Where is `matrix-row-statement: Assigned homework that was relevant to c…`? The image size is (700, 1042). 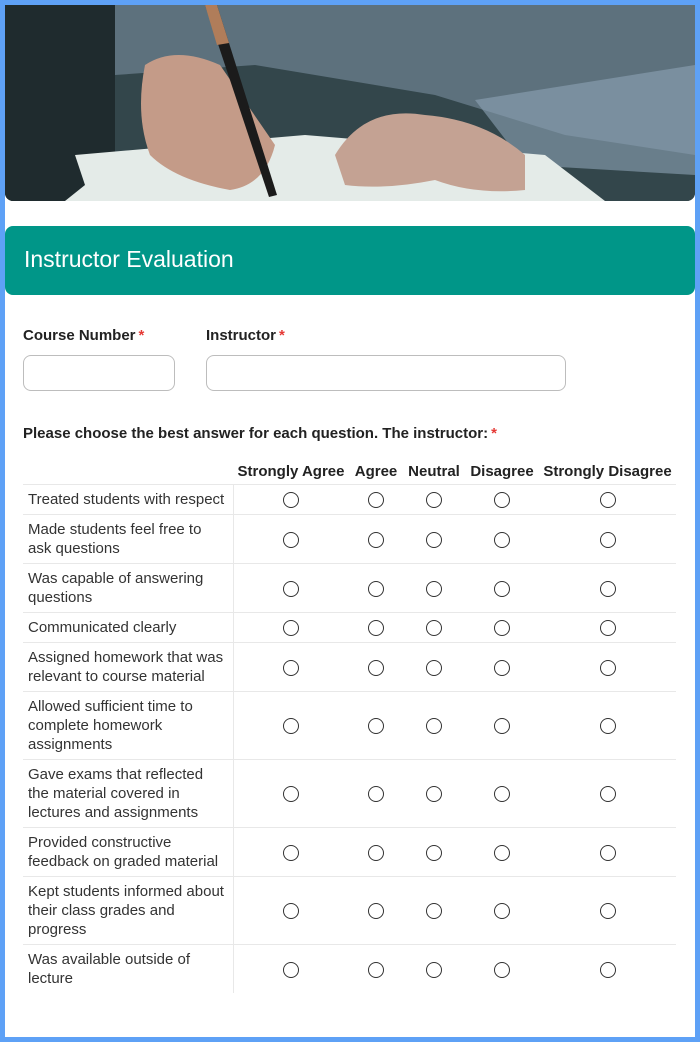 matrix-row-statement: Assigned homework that was relevant to c… is located at coordinates (128, 667).